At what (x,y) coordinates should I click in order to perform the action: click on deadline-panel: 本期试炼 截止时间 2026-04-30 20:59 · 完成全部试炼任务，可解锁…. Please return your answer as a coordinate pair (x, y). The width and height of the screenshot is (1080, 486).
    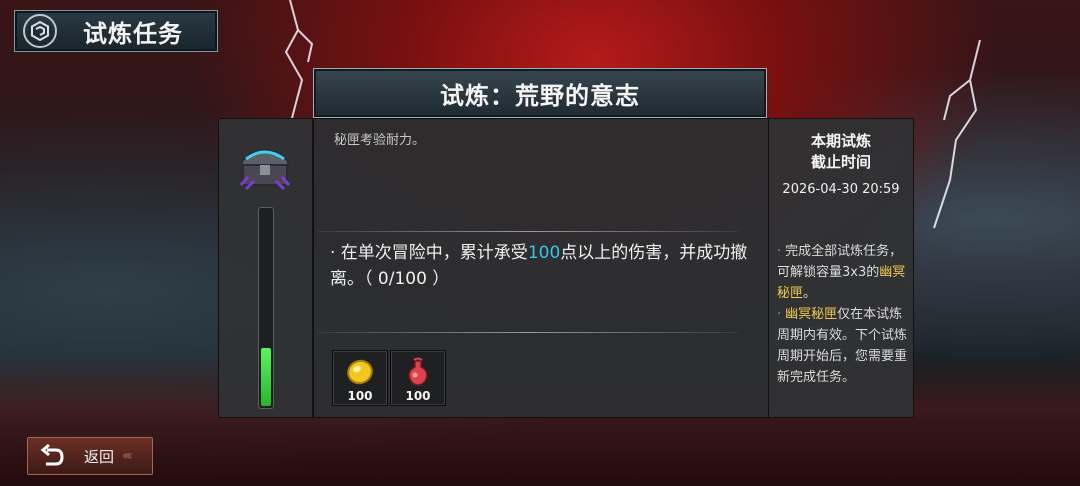
    Looking at the image, I should click on (841, 268).